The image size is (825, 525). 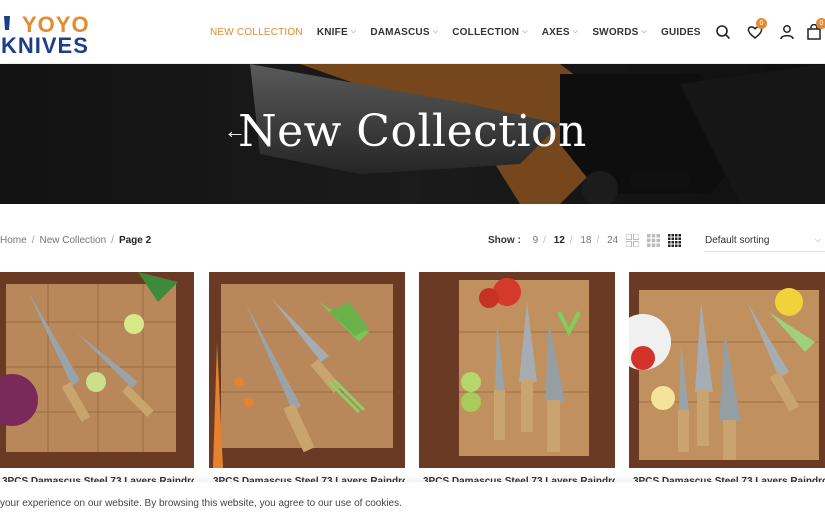 I want to click on sort-selected-value: Default sorting, so click(x=737, y=240).